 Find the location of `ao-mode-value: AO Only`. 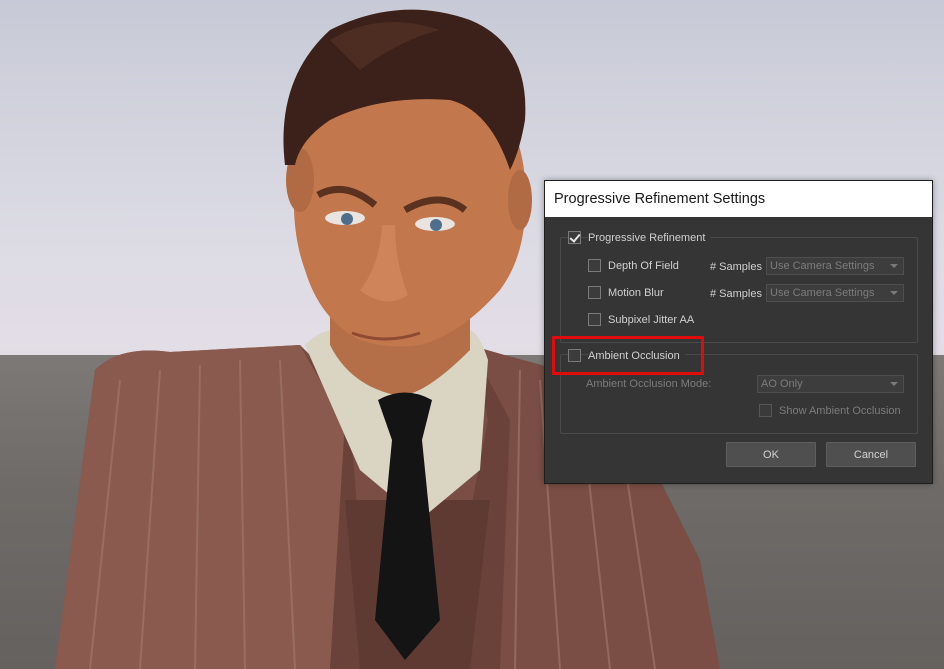

ao-mode-value: AO Only is located at coordinates (782, 384).